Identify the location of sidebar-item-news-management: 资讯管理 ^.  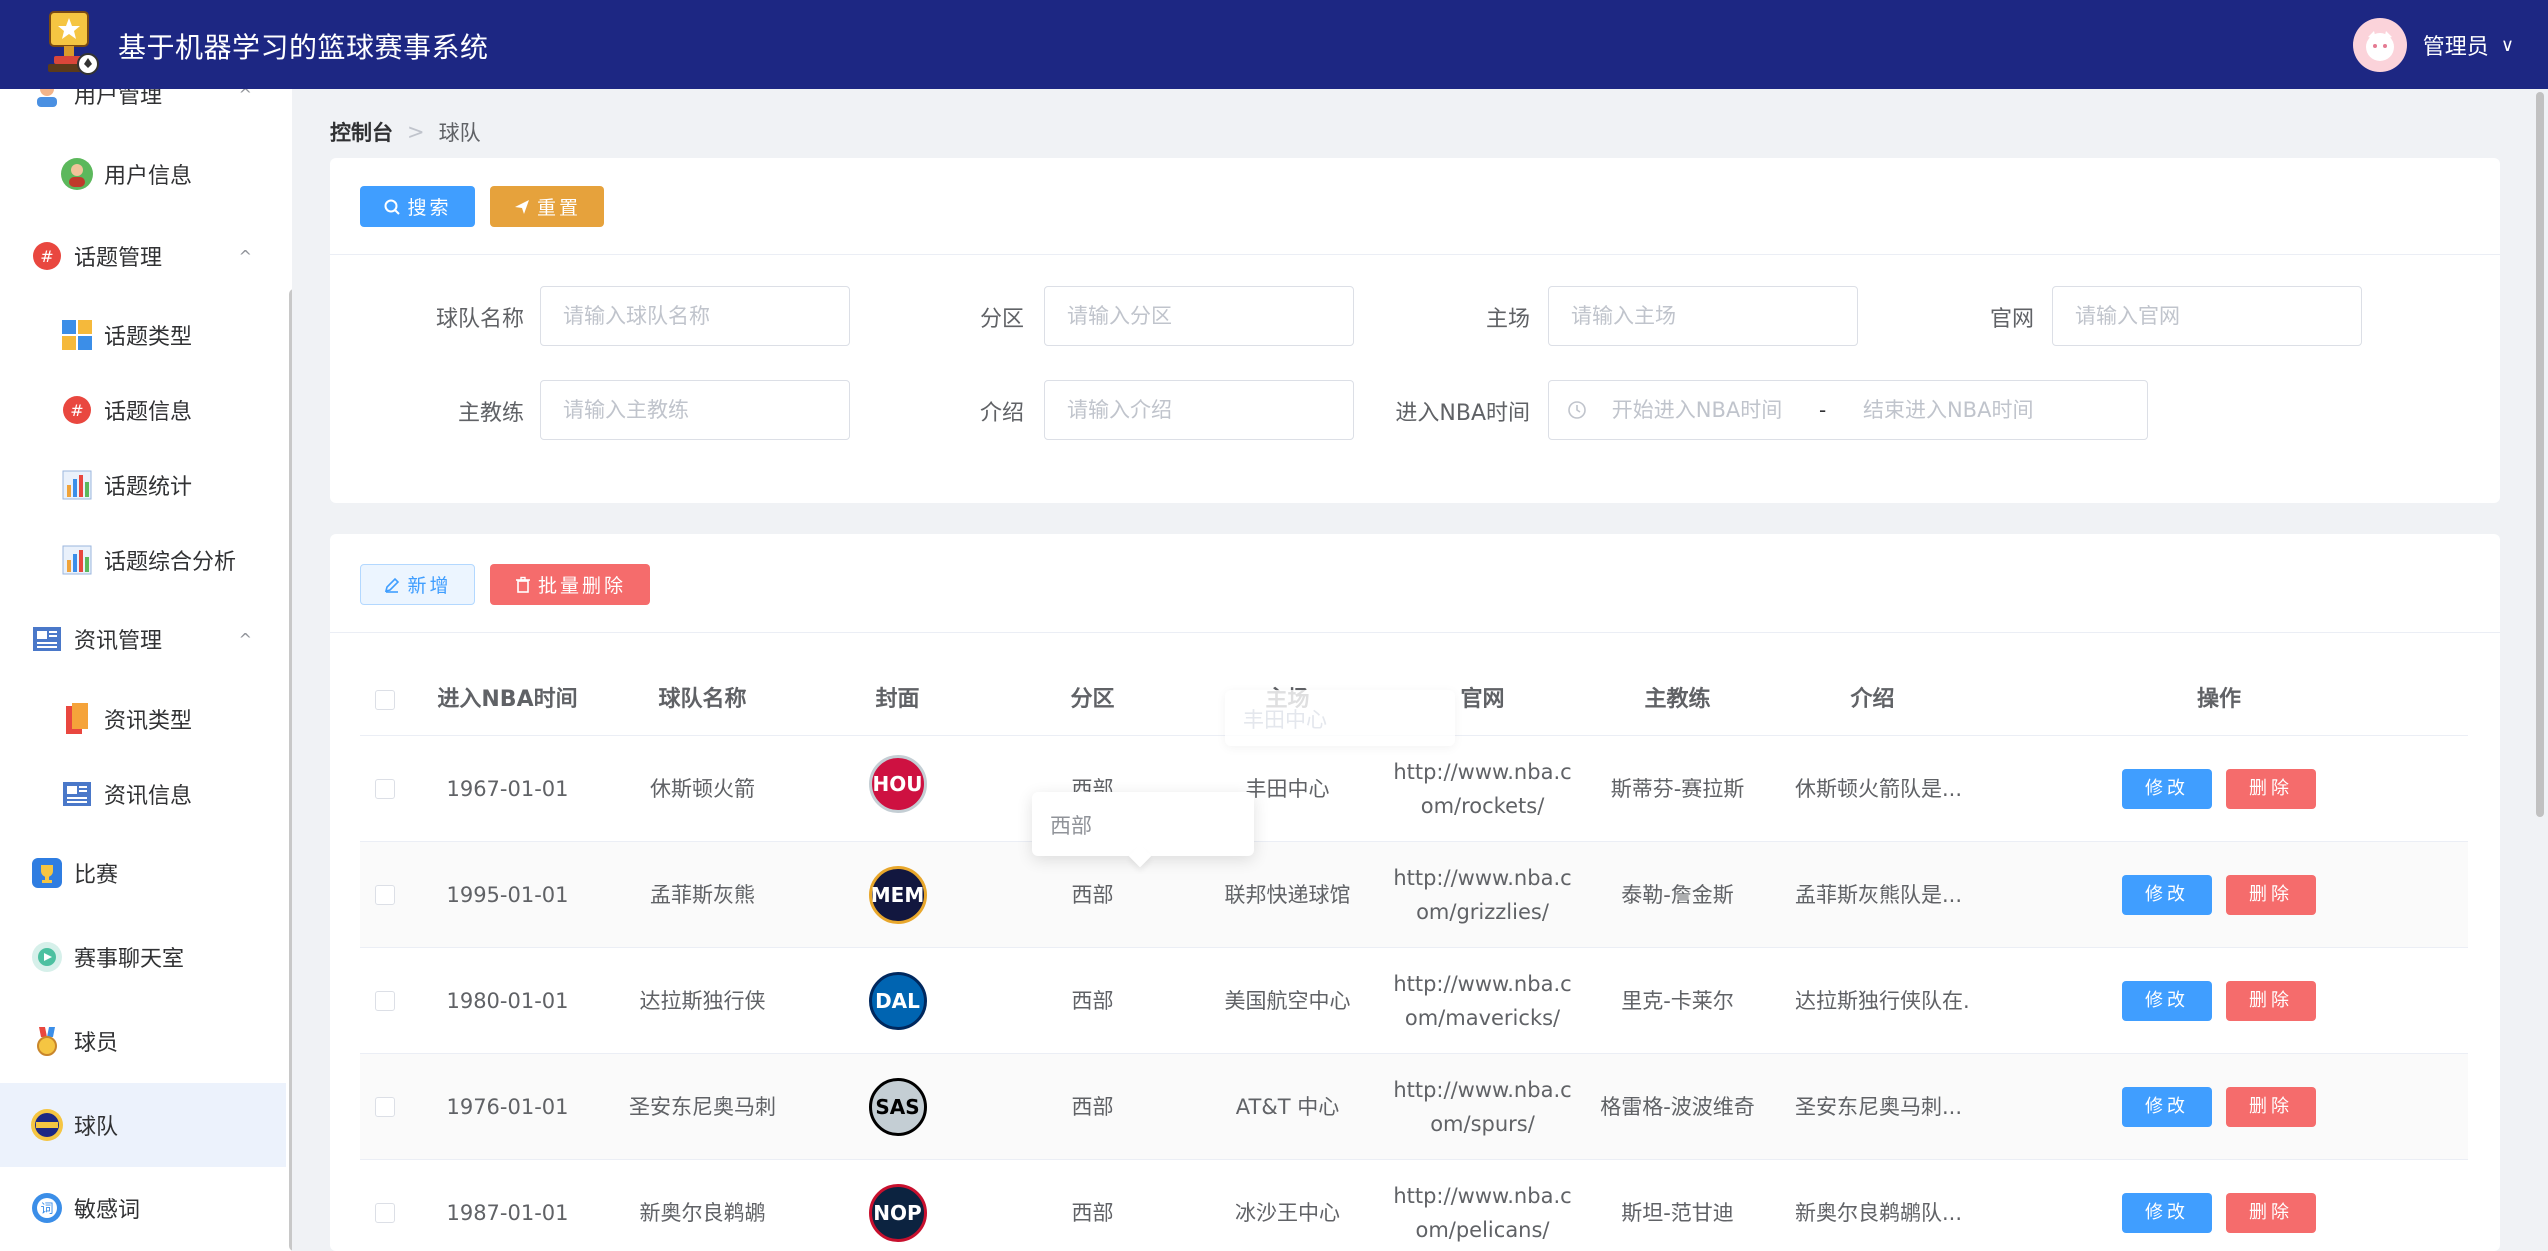
(143, 639).